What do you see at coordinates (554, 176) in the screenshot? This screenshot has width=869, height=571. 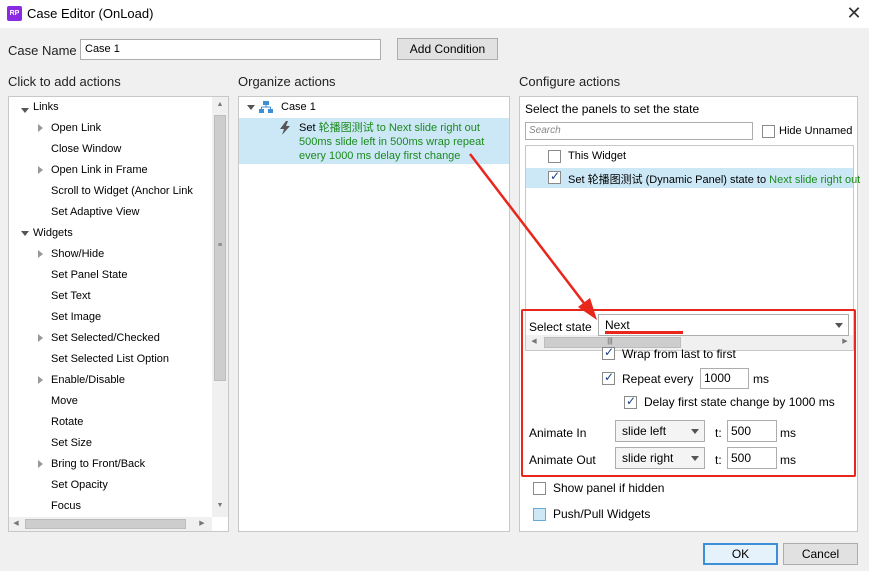 I see `dynamic-panel-checkbox` at bounding box center [554, 176].